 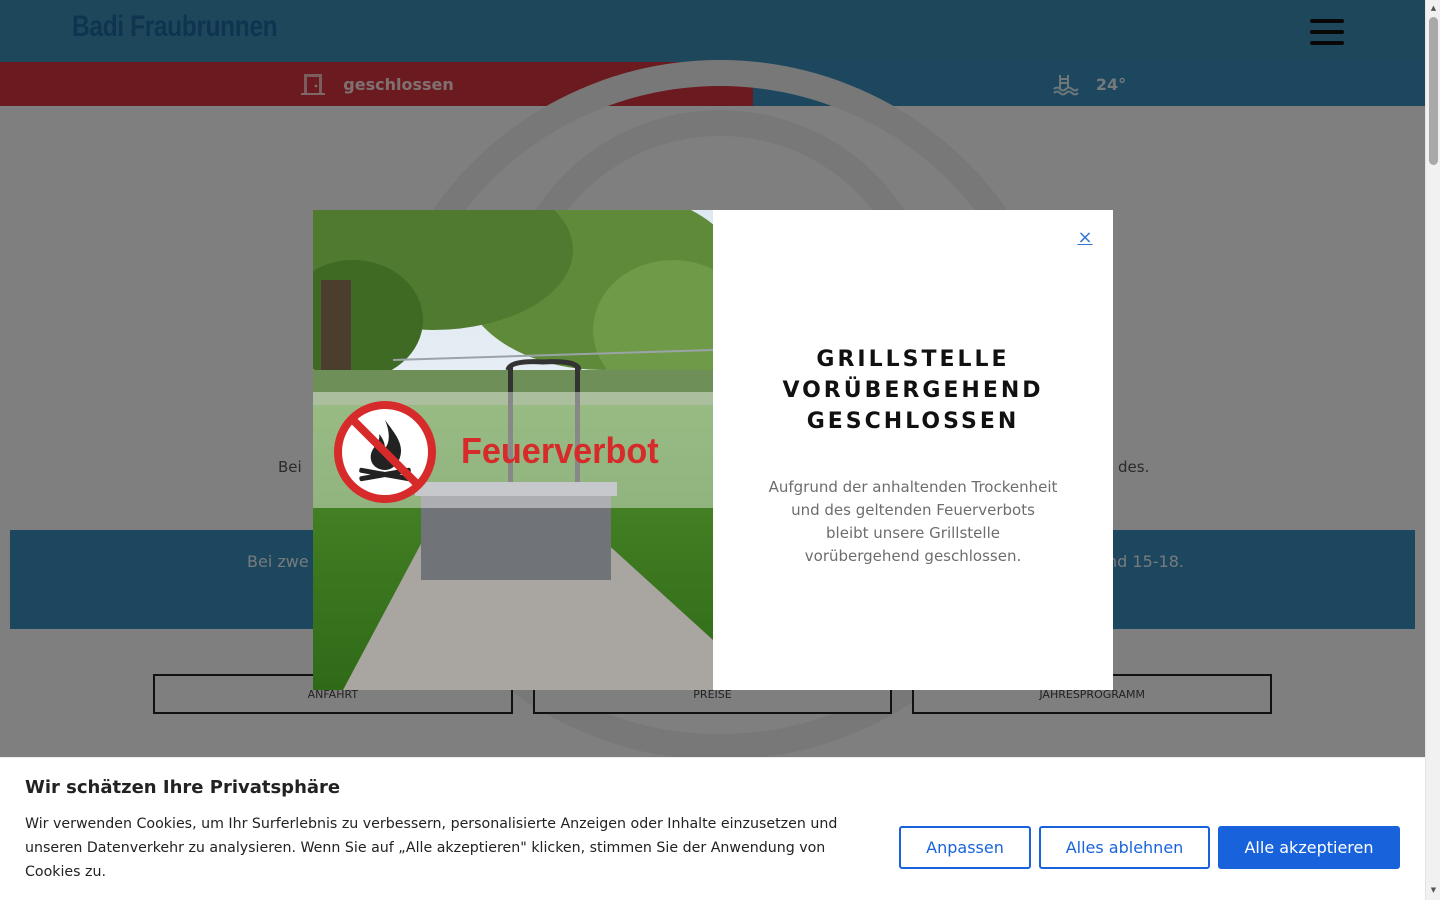 I want to click on close-icon: ×, so click(x=1085, y=238).